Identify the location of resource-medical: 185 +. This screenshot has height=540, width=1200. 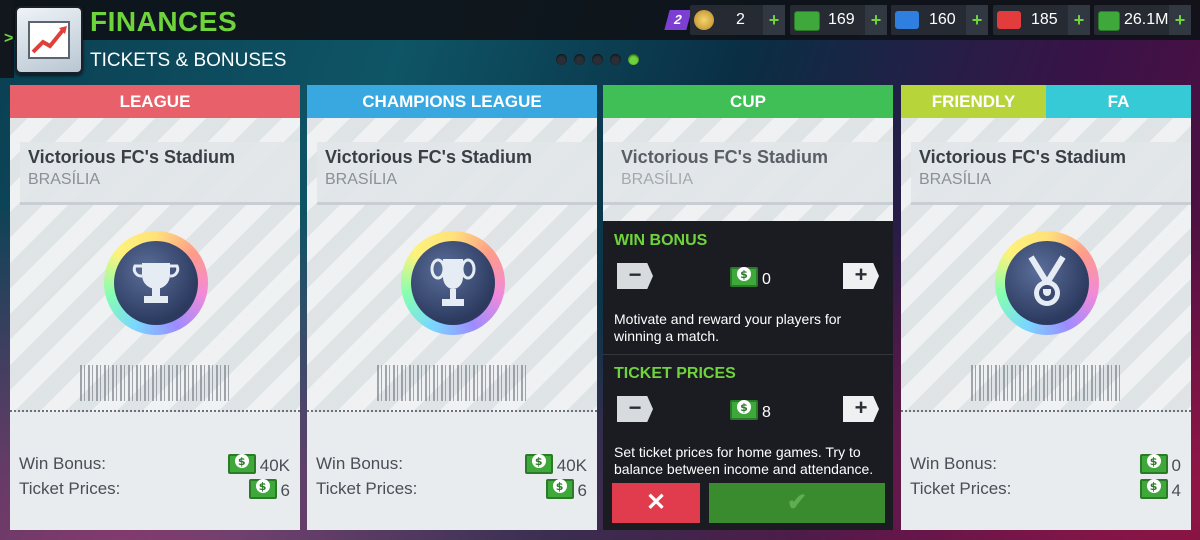
(1041, 20).